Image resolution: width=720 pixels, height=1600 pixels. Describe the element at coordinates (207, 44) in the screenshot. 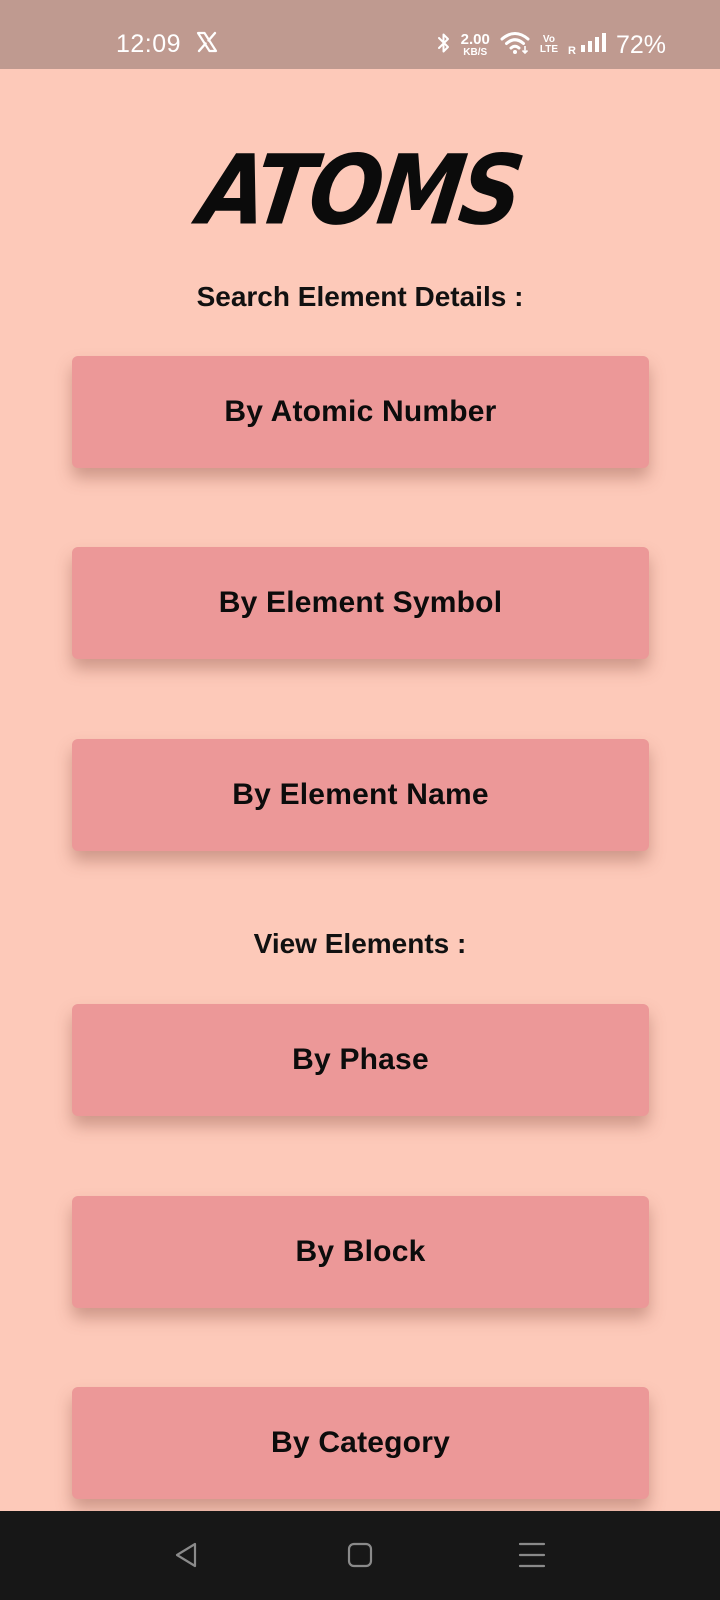

I see `x-logo-icon` at that location.